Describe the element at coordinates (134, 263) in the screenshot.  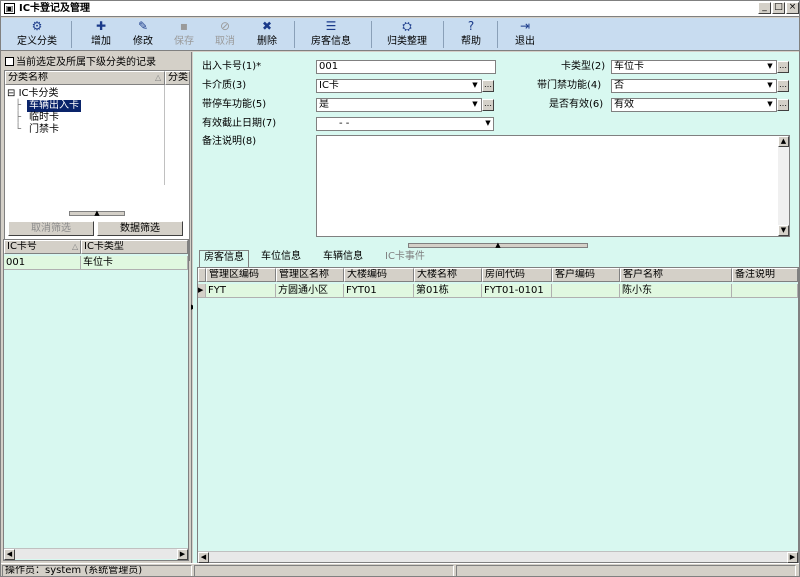
I see `list-cell-card-type: 车位卡` at that location.